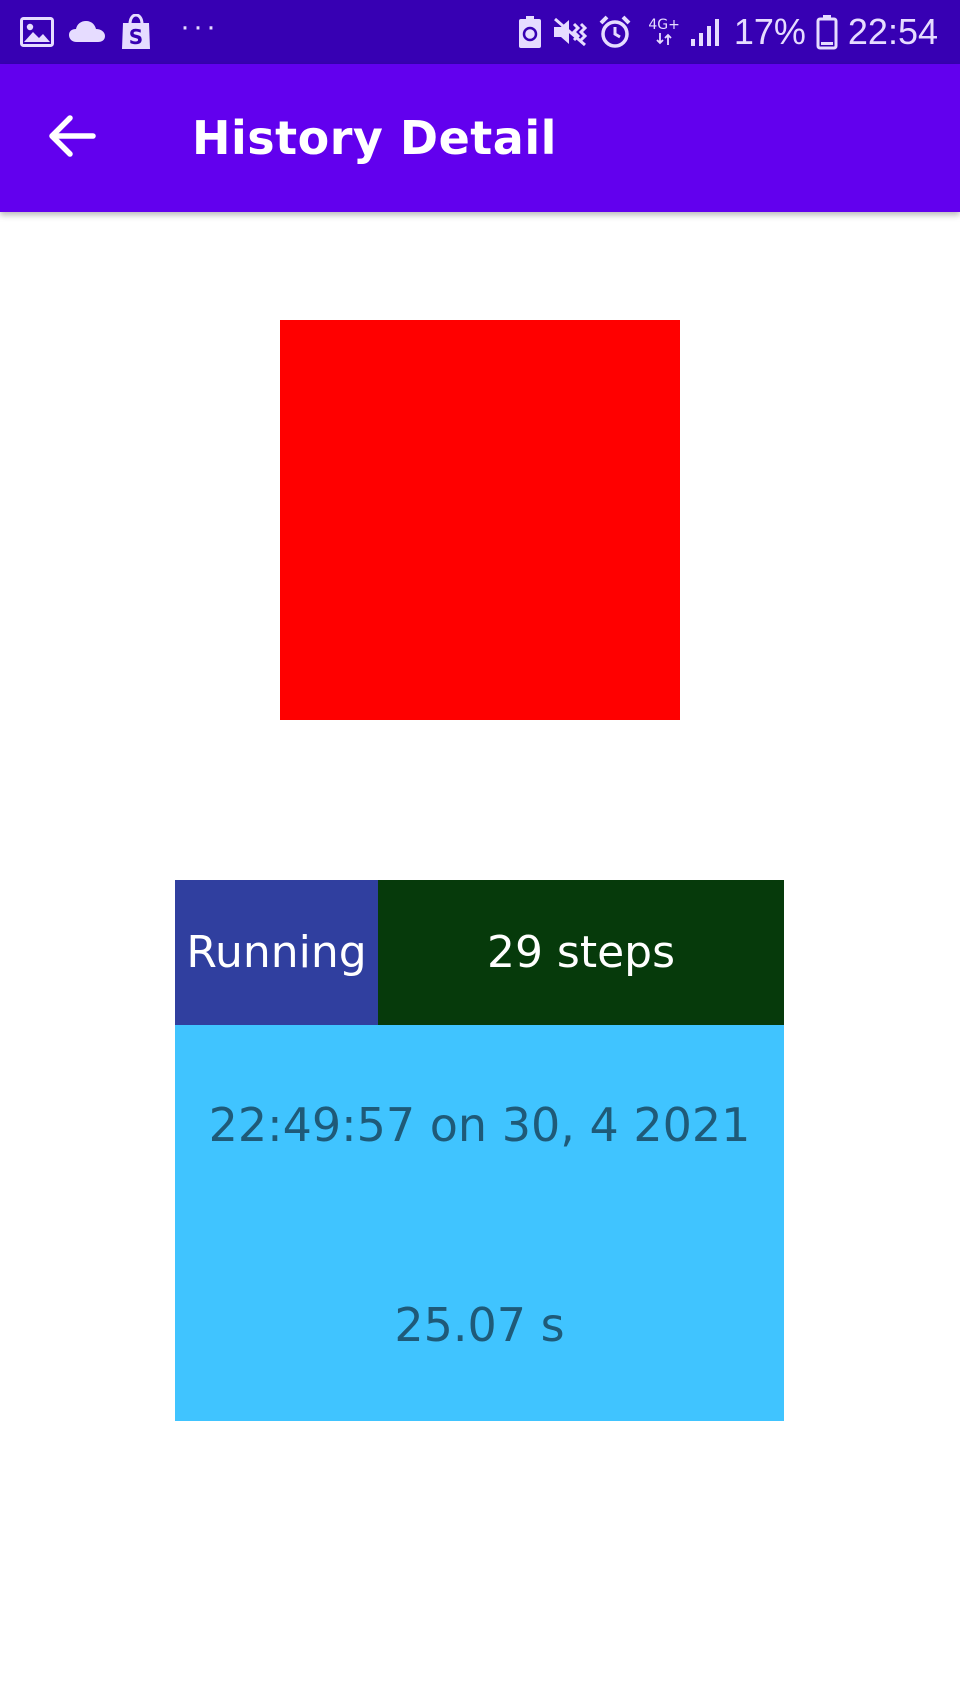  I want to click on signal-icon, so click(707, 32).